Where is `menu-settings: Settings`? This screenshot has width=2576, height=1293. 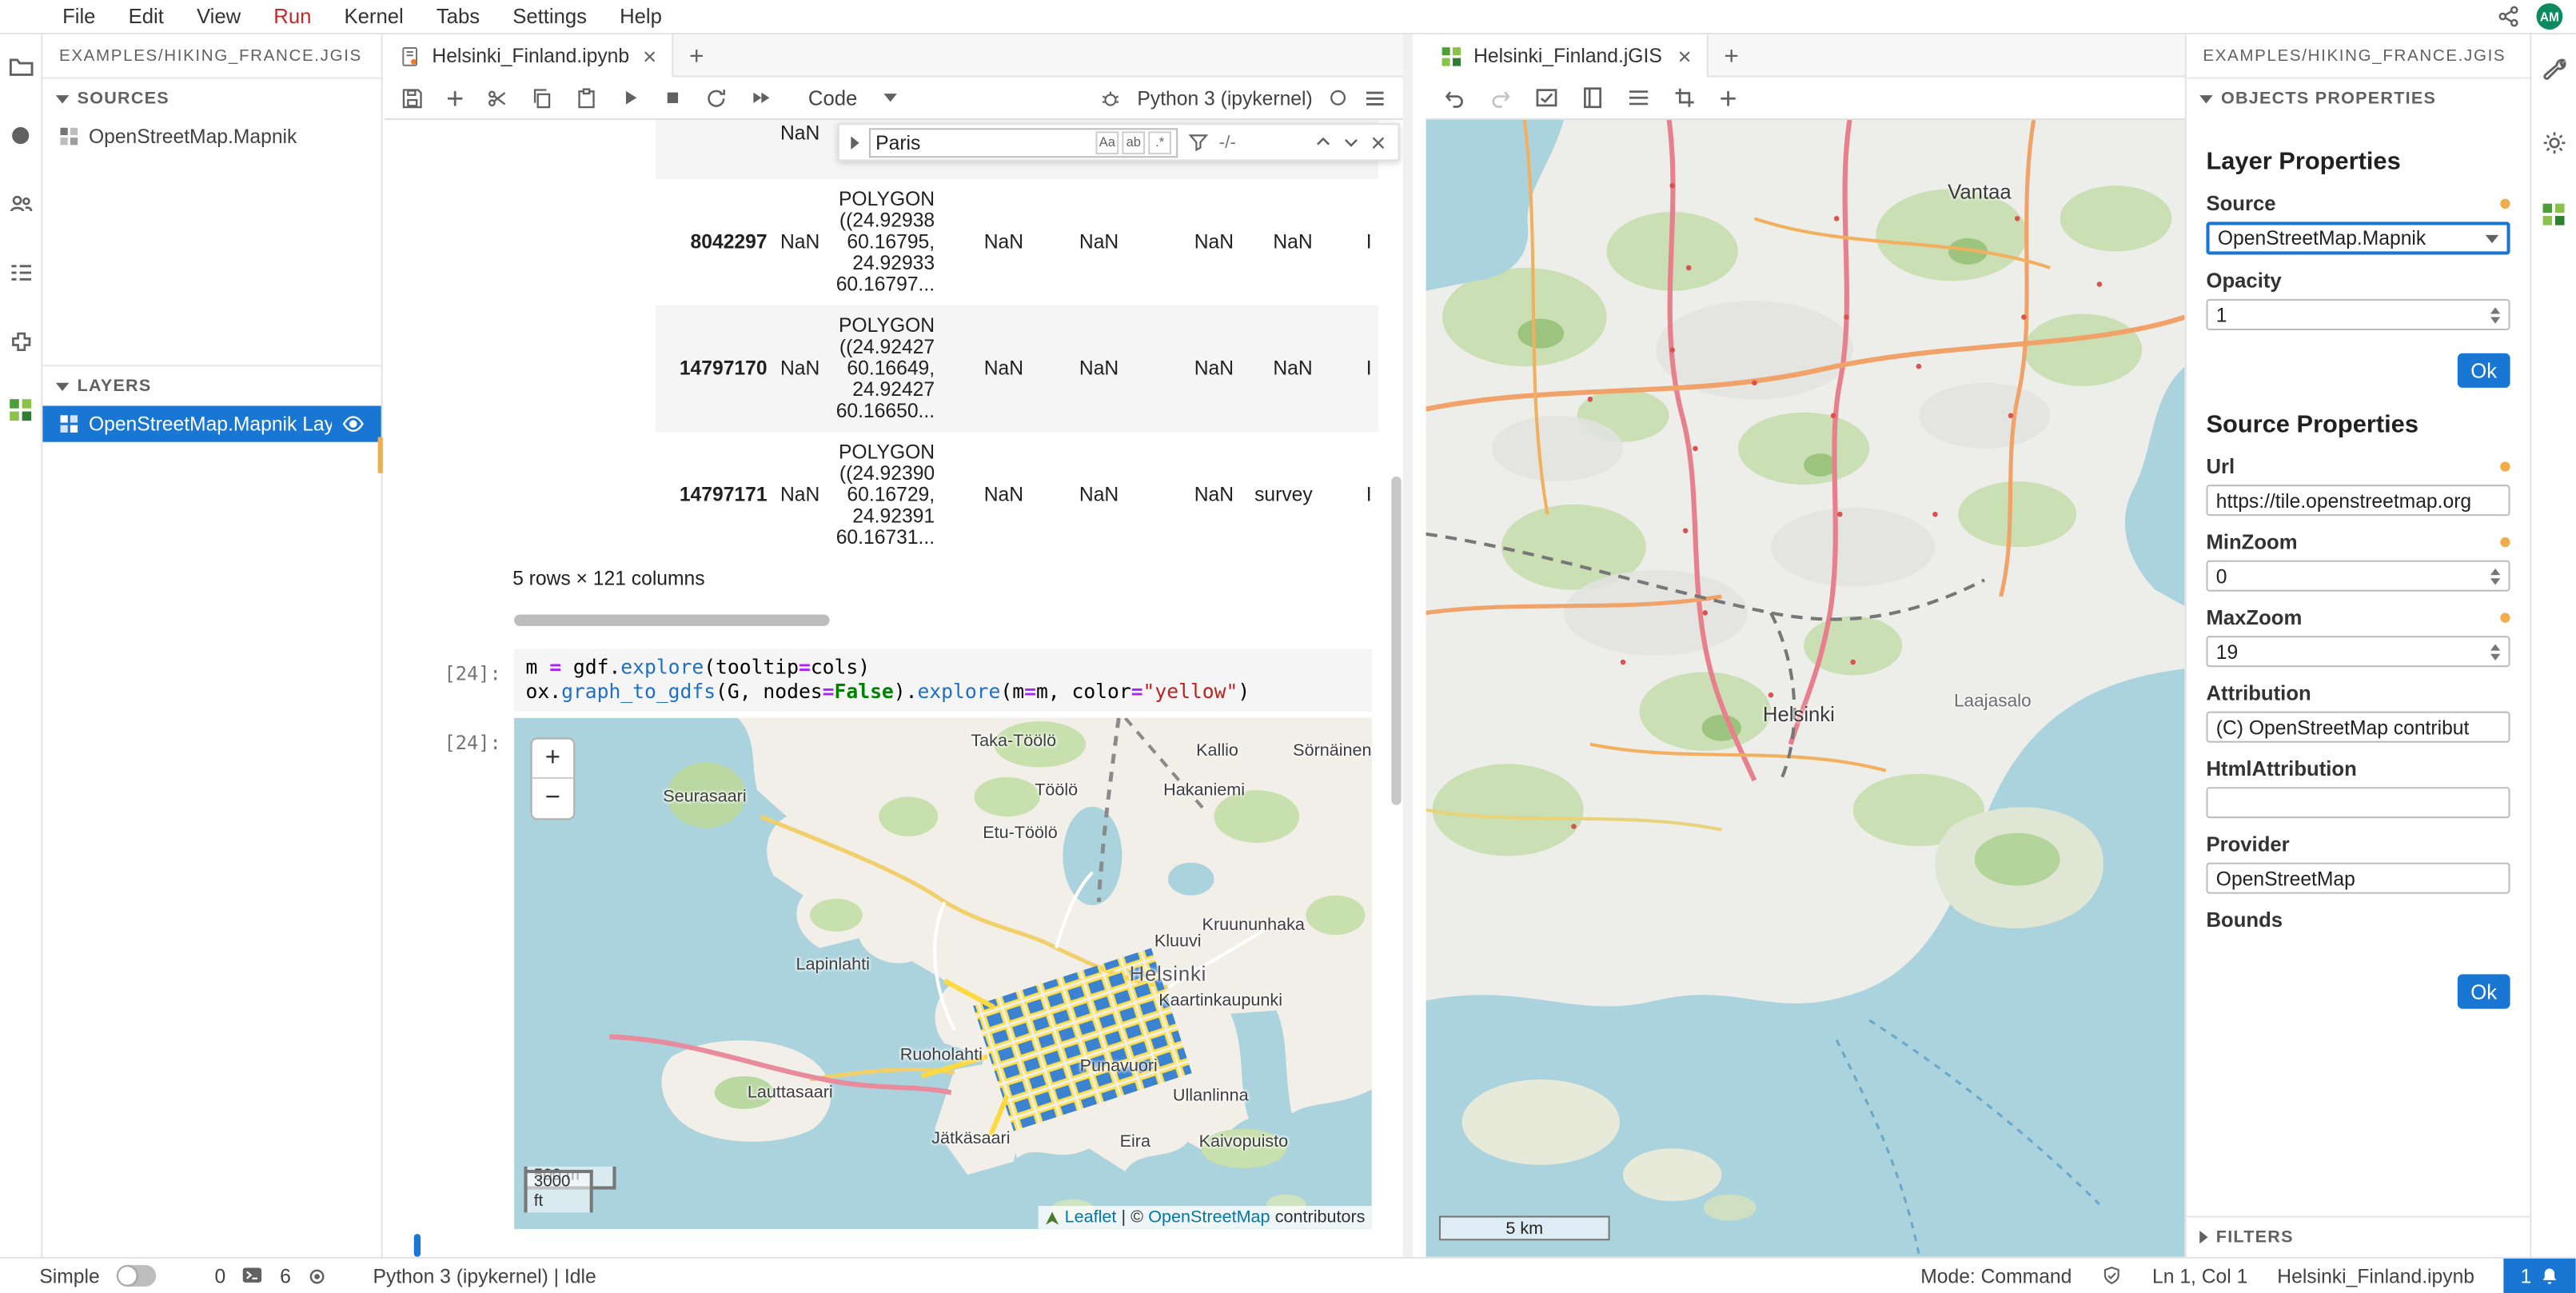 menu-settings: Settings is located at coordinates (550, 16).